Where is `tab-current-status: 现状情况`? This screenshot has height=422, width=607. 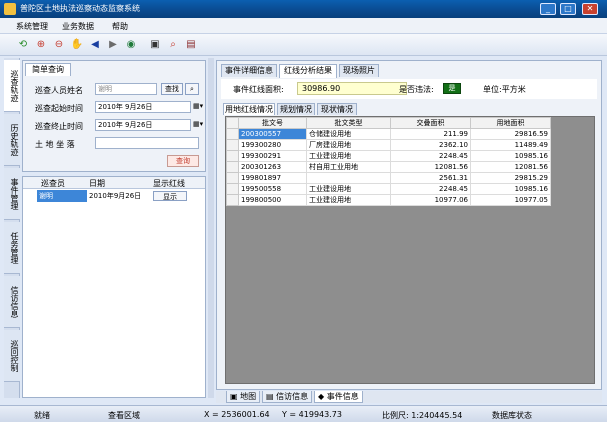
tab-current-status: 现状情况 is located at coordinates (337, 109).